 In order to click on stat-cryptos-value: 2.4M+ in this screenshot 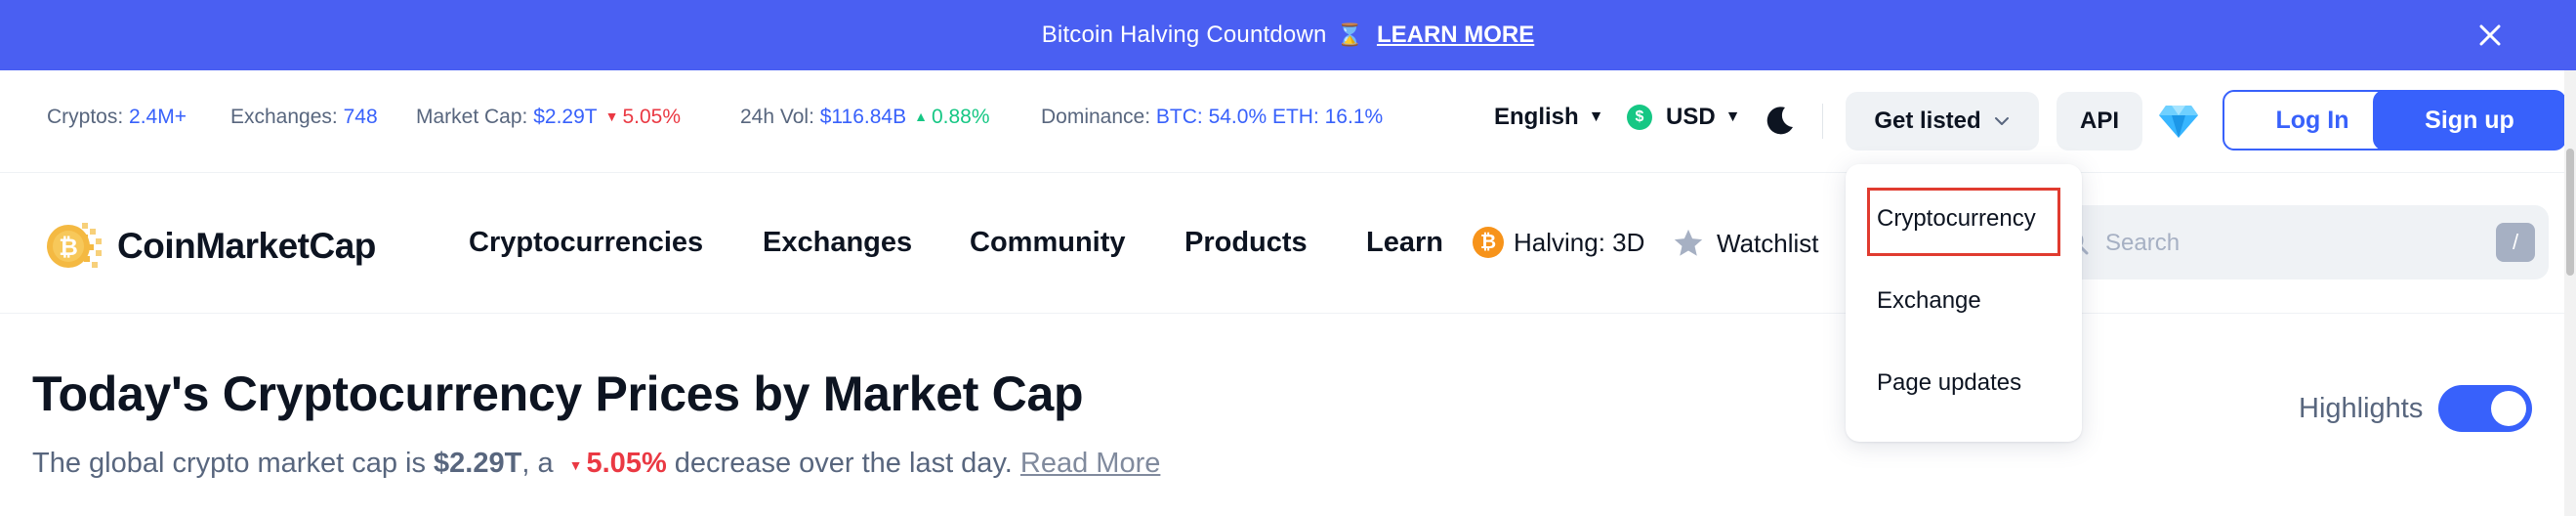, I will do `click(158, 117)`.